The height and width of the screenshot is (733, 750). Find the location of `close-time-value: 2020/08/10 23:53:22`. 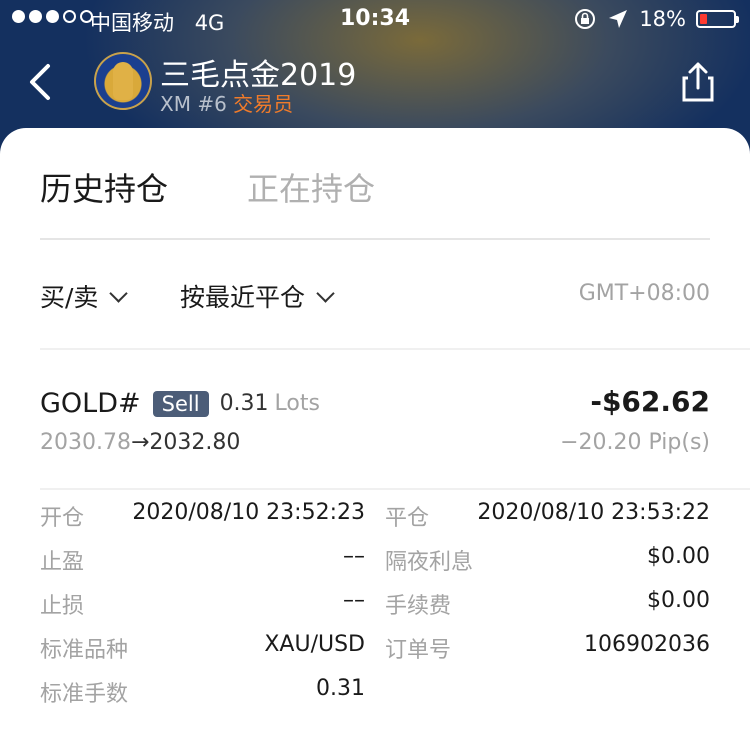

close-time-value: 2020/08/10 23:53:22 is located at coordinates (593, 512).